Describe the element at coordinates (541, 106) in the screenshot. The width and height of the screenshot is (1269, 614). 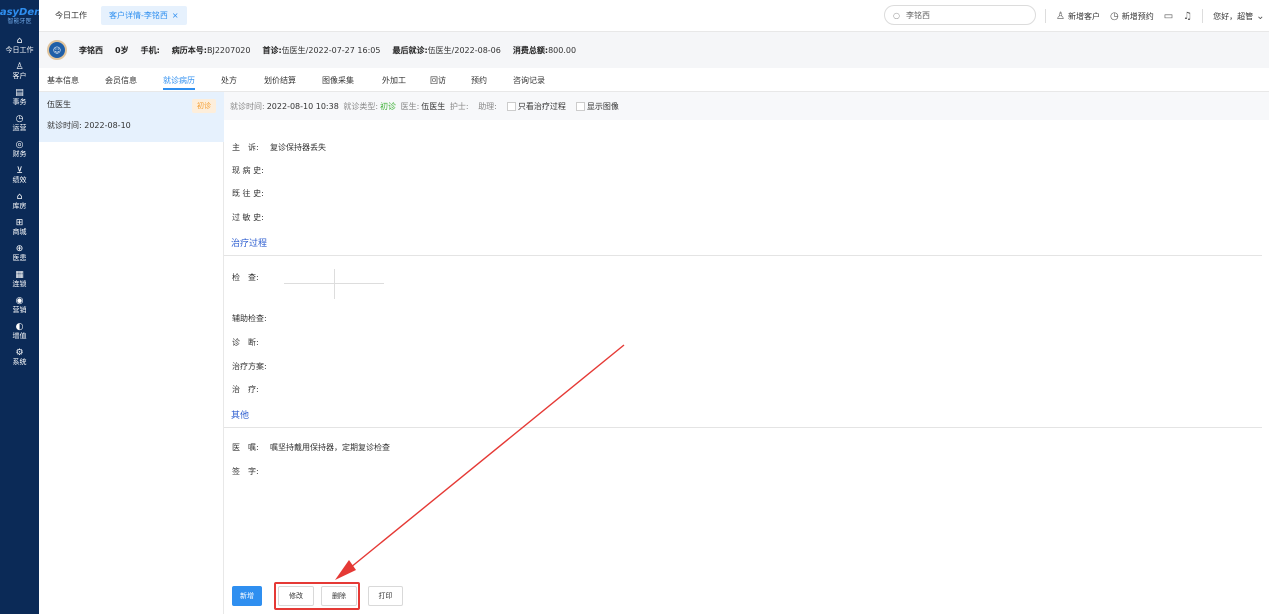
I see `only-treatment-label: 只看治疗过程` at that location.